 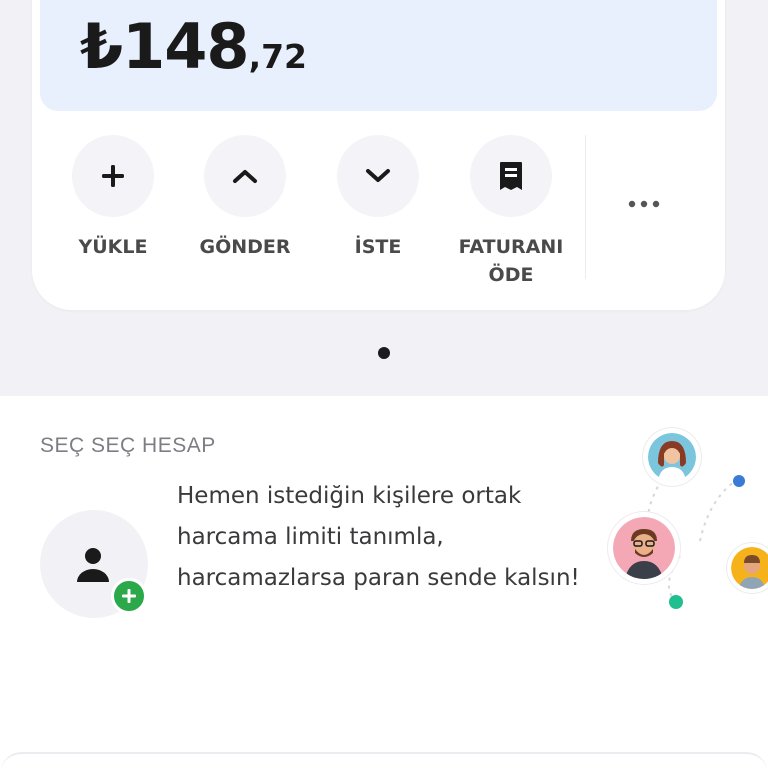 I want to click on pay-bill-label: FATURANI ÖDE, so click(x=511, y=261).